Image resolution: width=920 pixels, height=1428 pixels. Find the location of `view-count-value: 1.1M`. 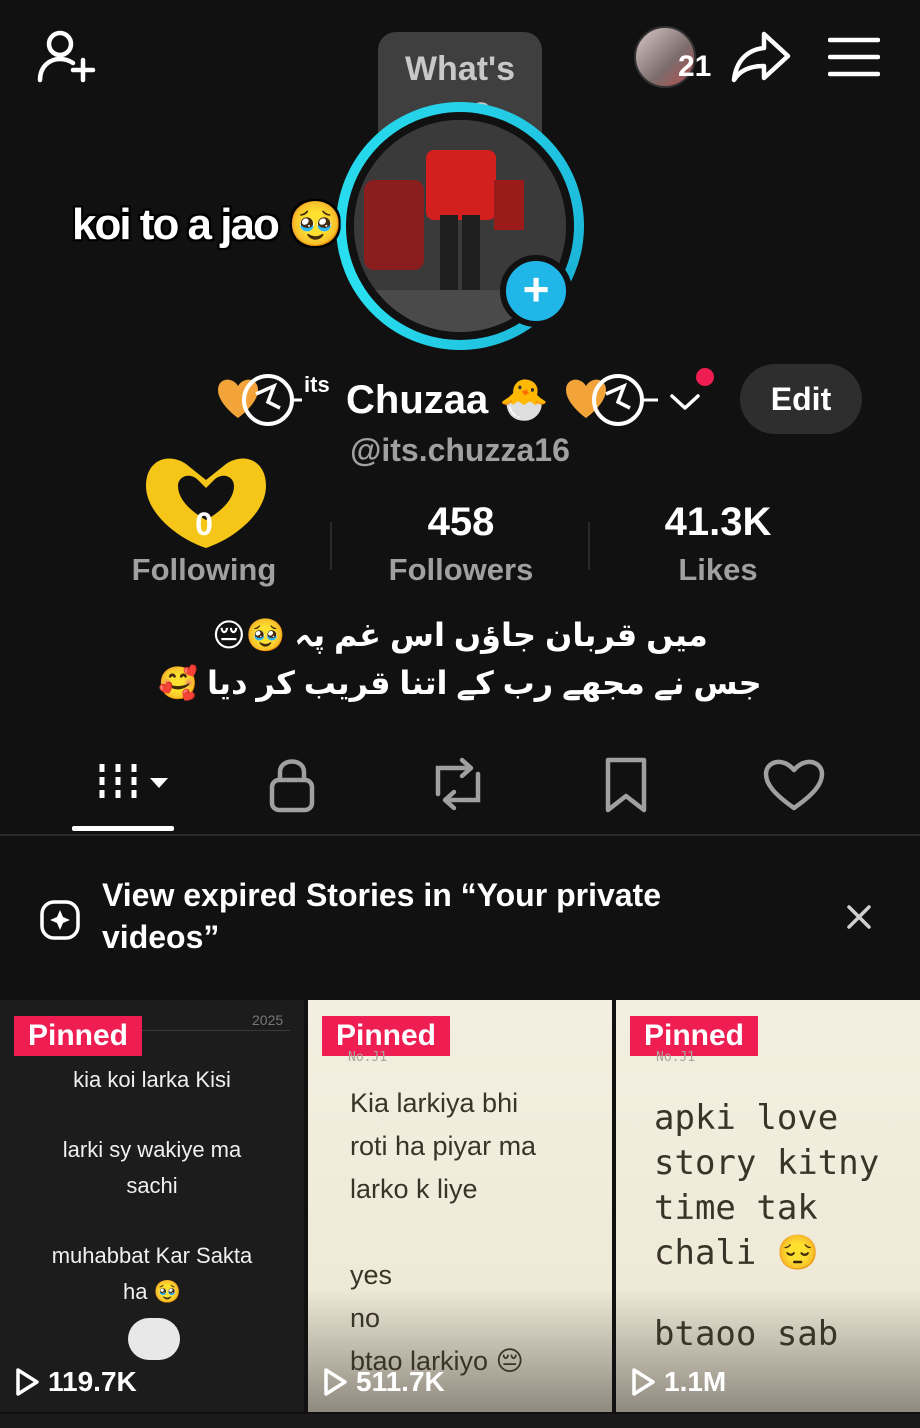

view-count-value: 1.1M is located at coordinates (695, 1381).